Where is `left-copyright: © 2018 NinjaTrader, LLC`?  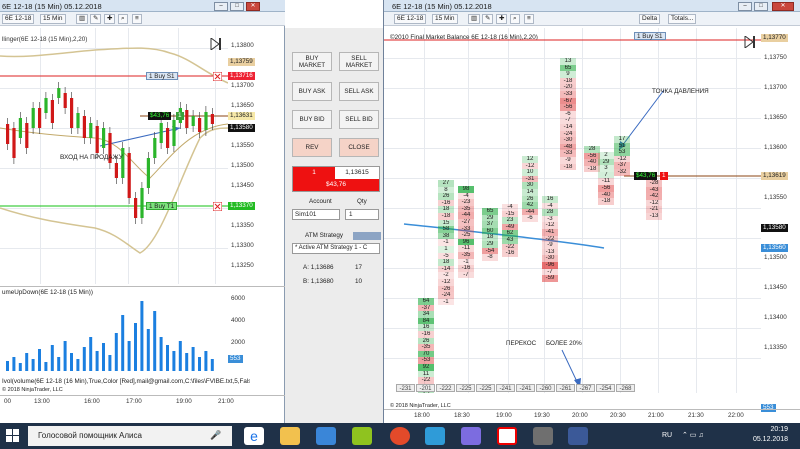 left-copyright: © 2018 NinjaTrader, LLC is located at coordinates (32, 390).